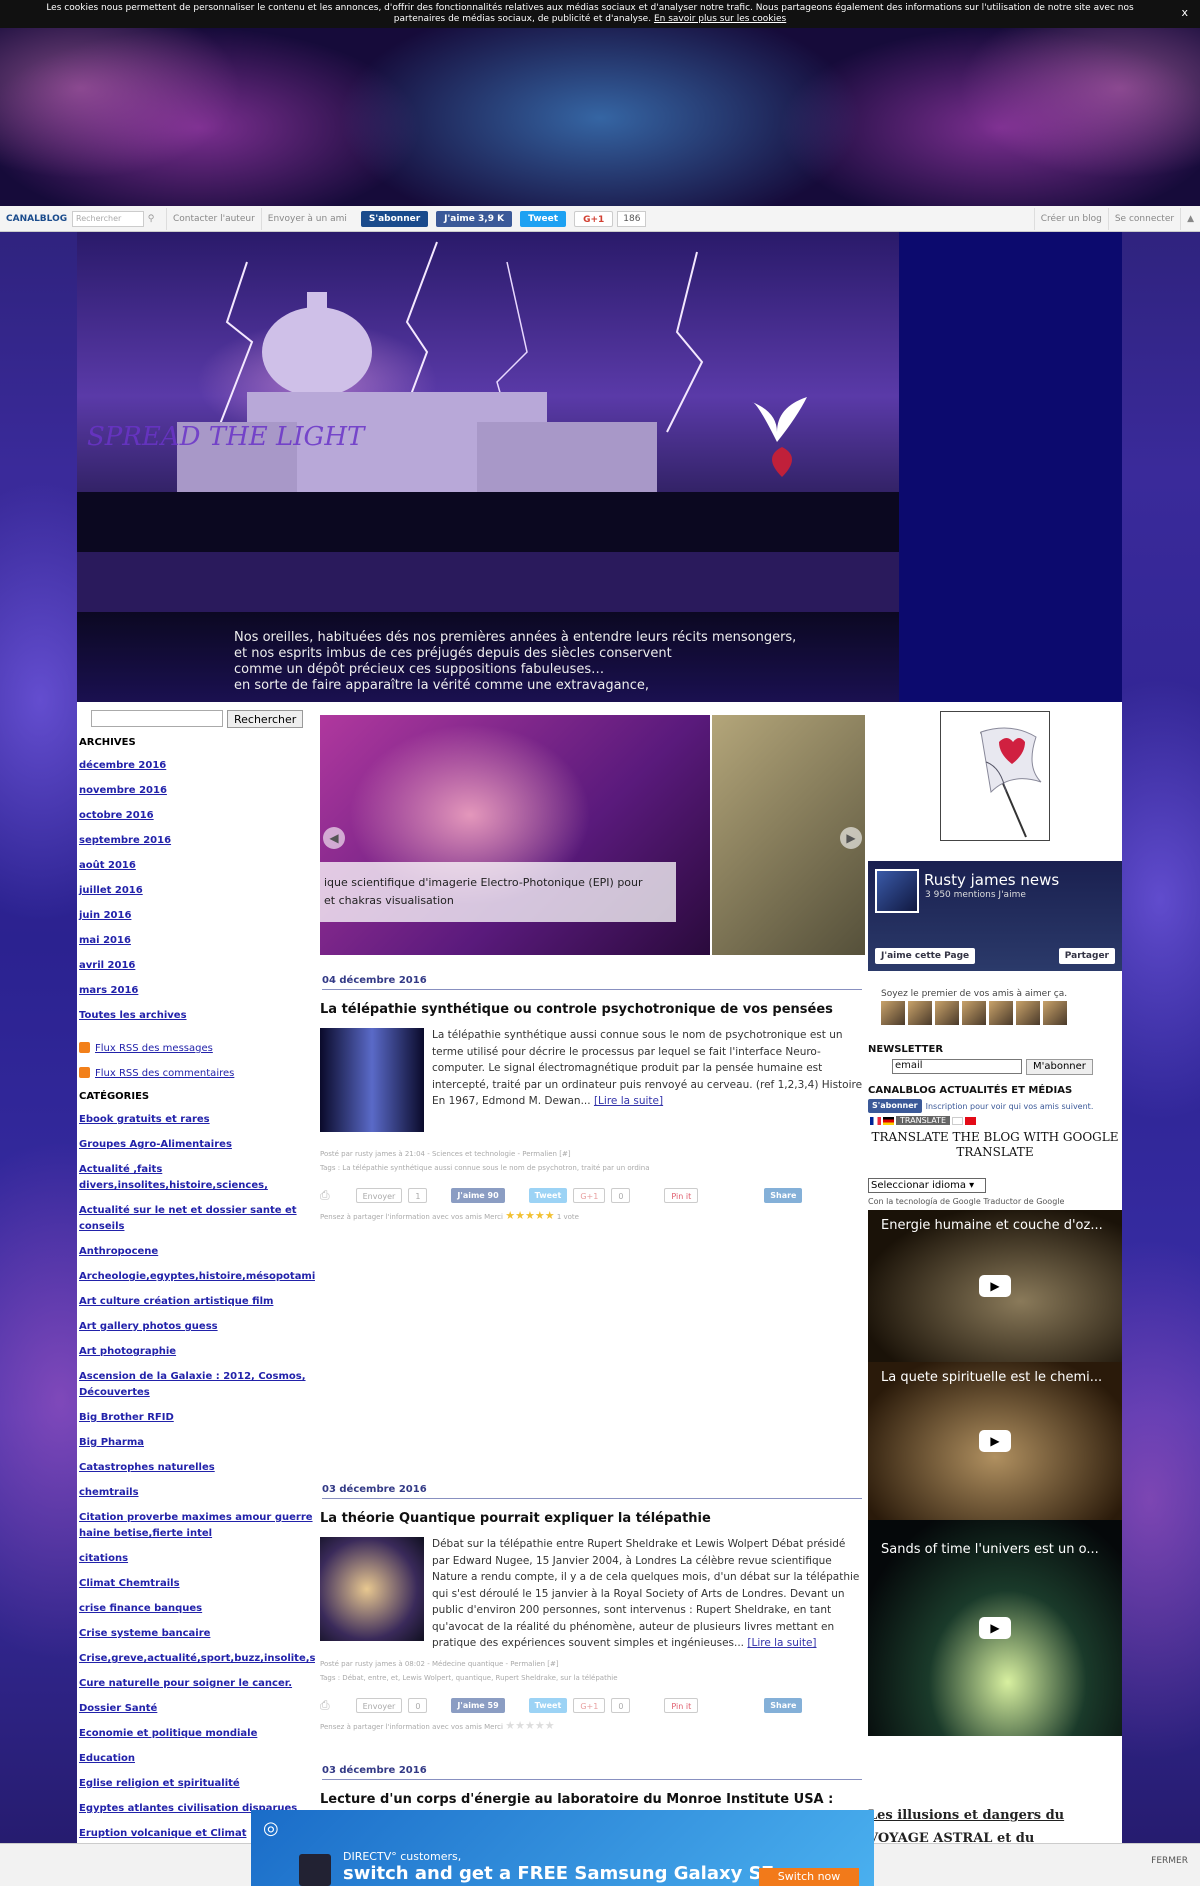 The height and width of the screenshot is (1886, 1200). I want to click on ad-cta-button: Switch now, so click(809, 1877).